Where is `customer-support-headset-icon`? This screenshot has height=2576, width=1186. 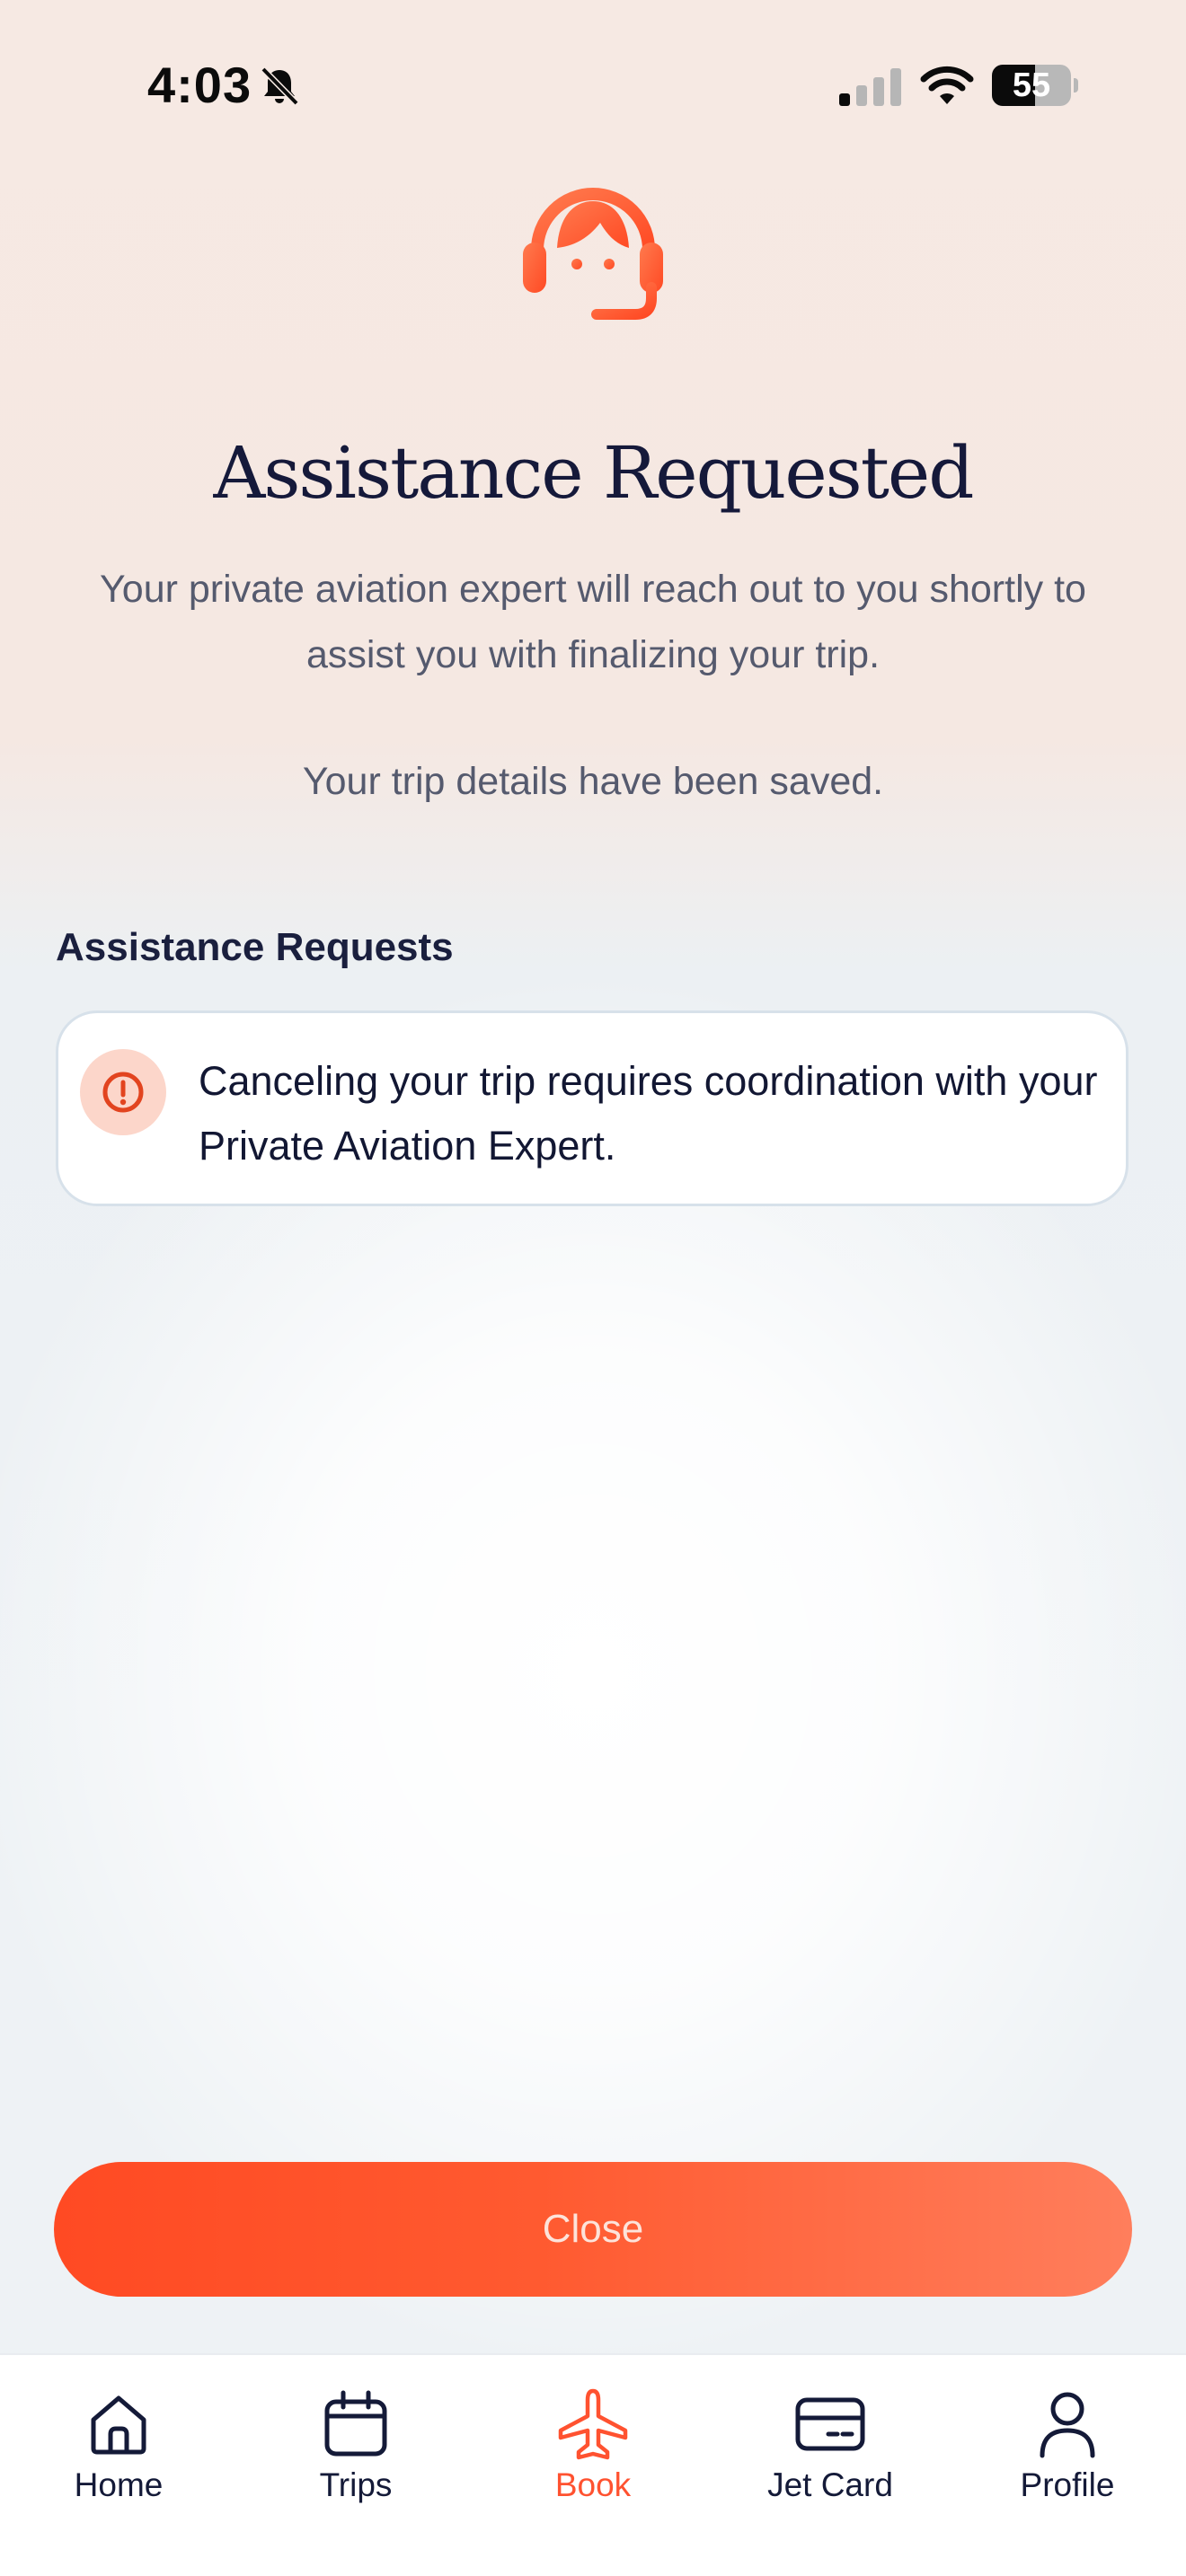
customer-support-headset-icon is located at coordinates (593, 254).